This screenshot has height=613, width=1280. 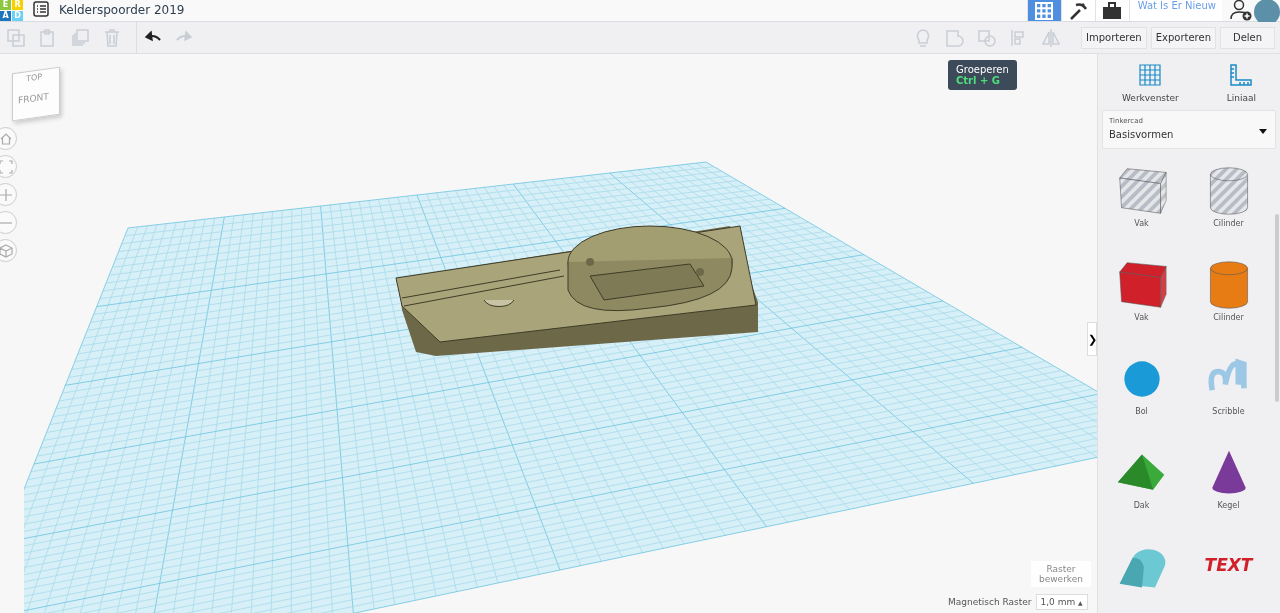 I want to click on ruler-icon, so click(x=1241, y=75).